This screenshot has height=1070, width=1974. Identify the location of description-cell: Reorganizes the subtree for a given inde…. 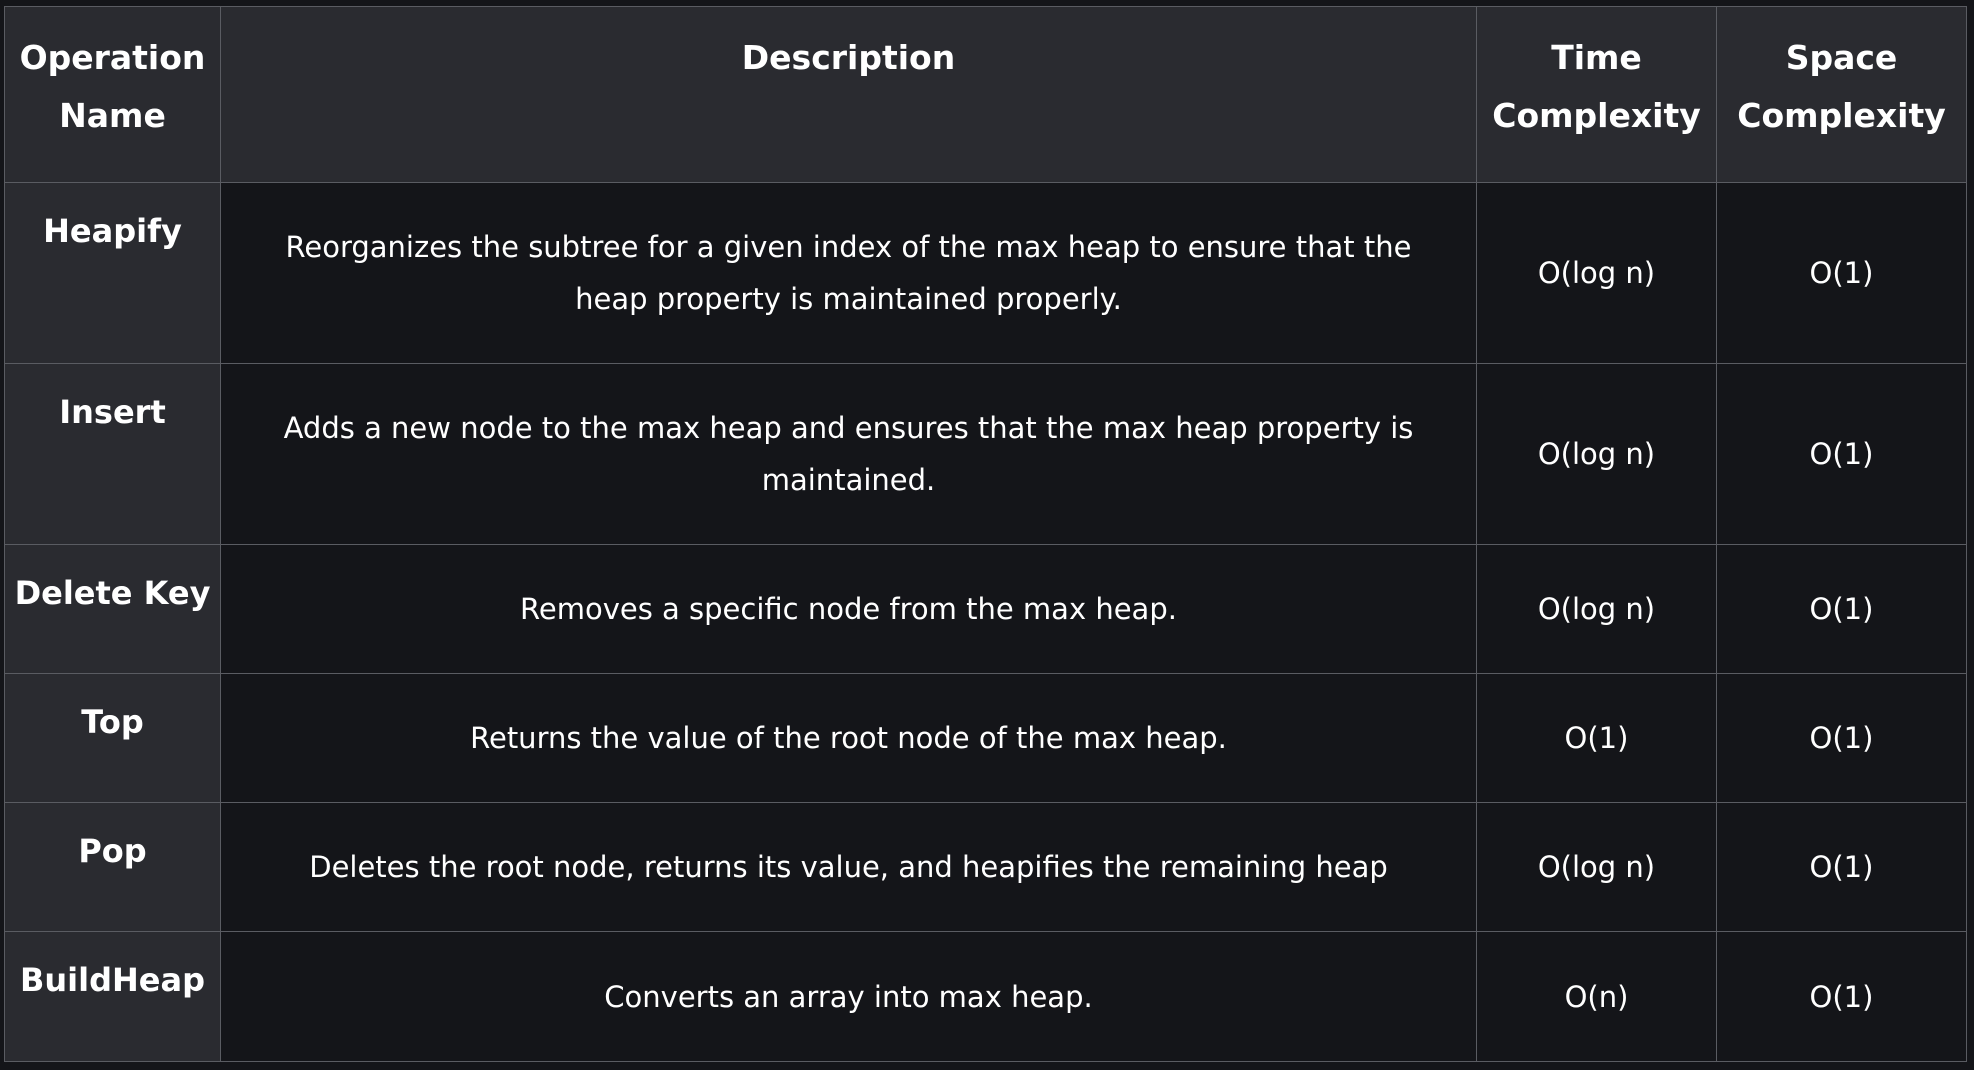
(848, 273).